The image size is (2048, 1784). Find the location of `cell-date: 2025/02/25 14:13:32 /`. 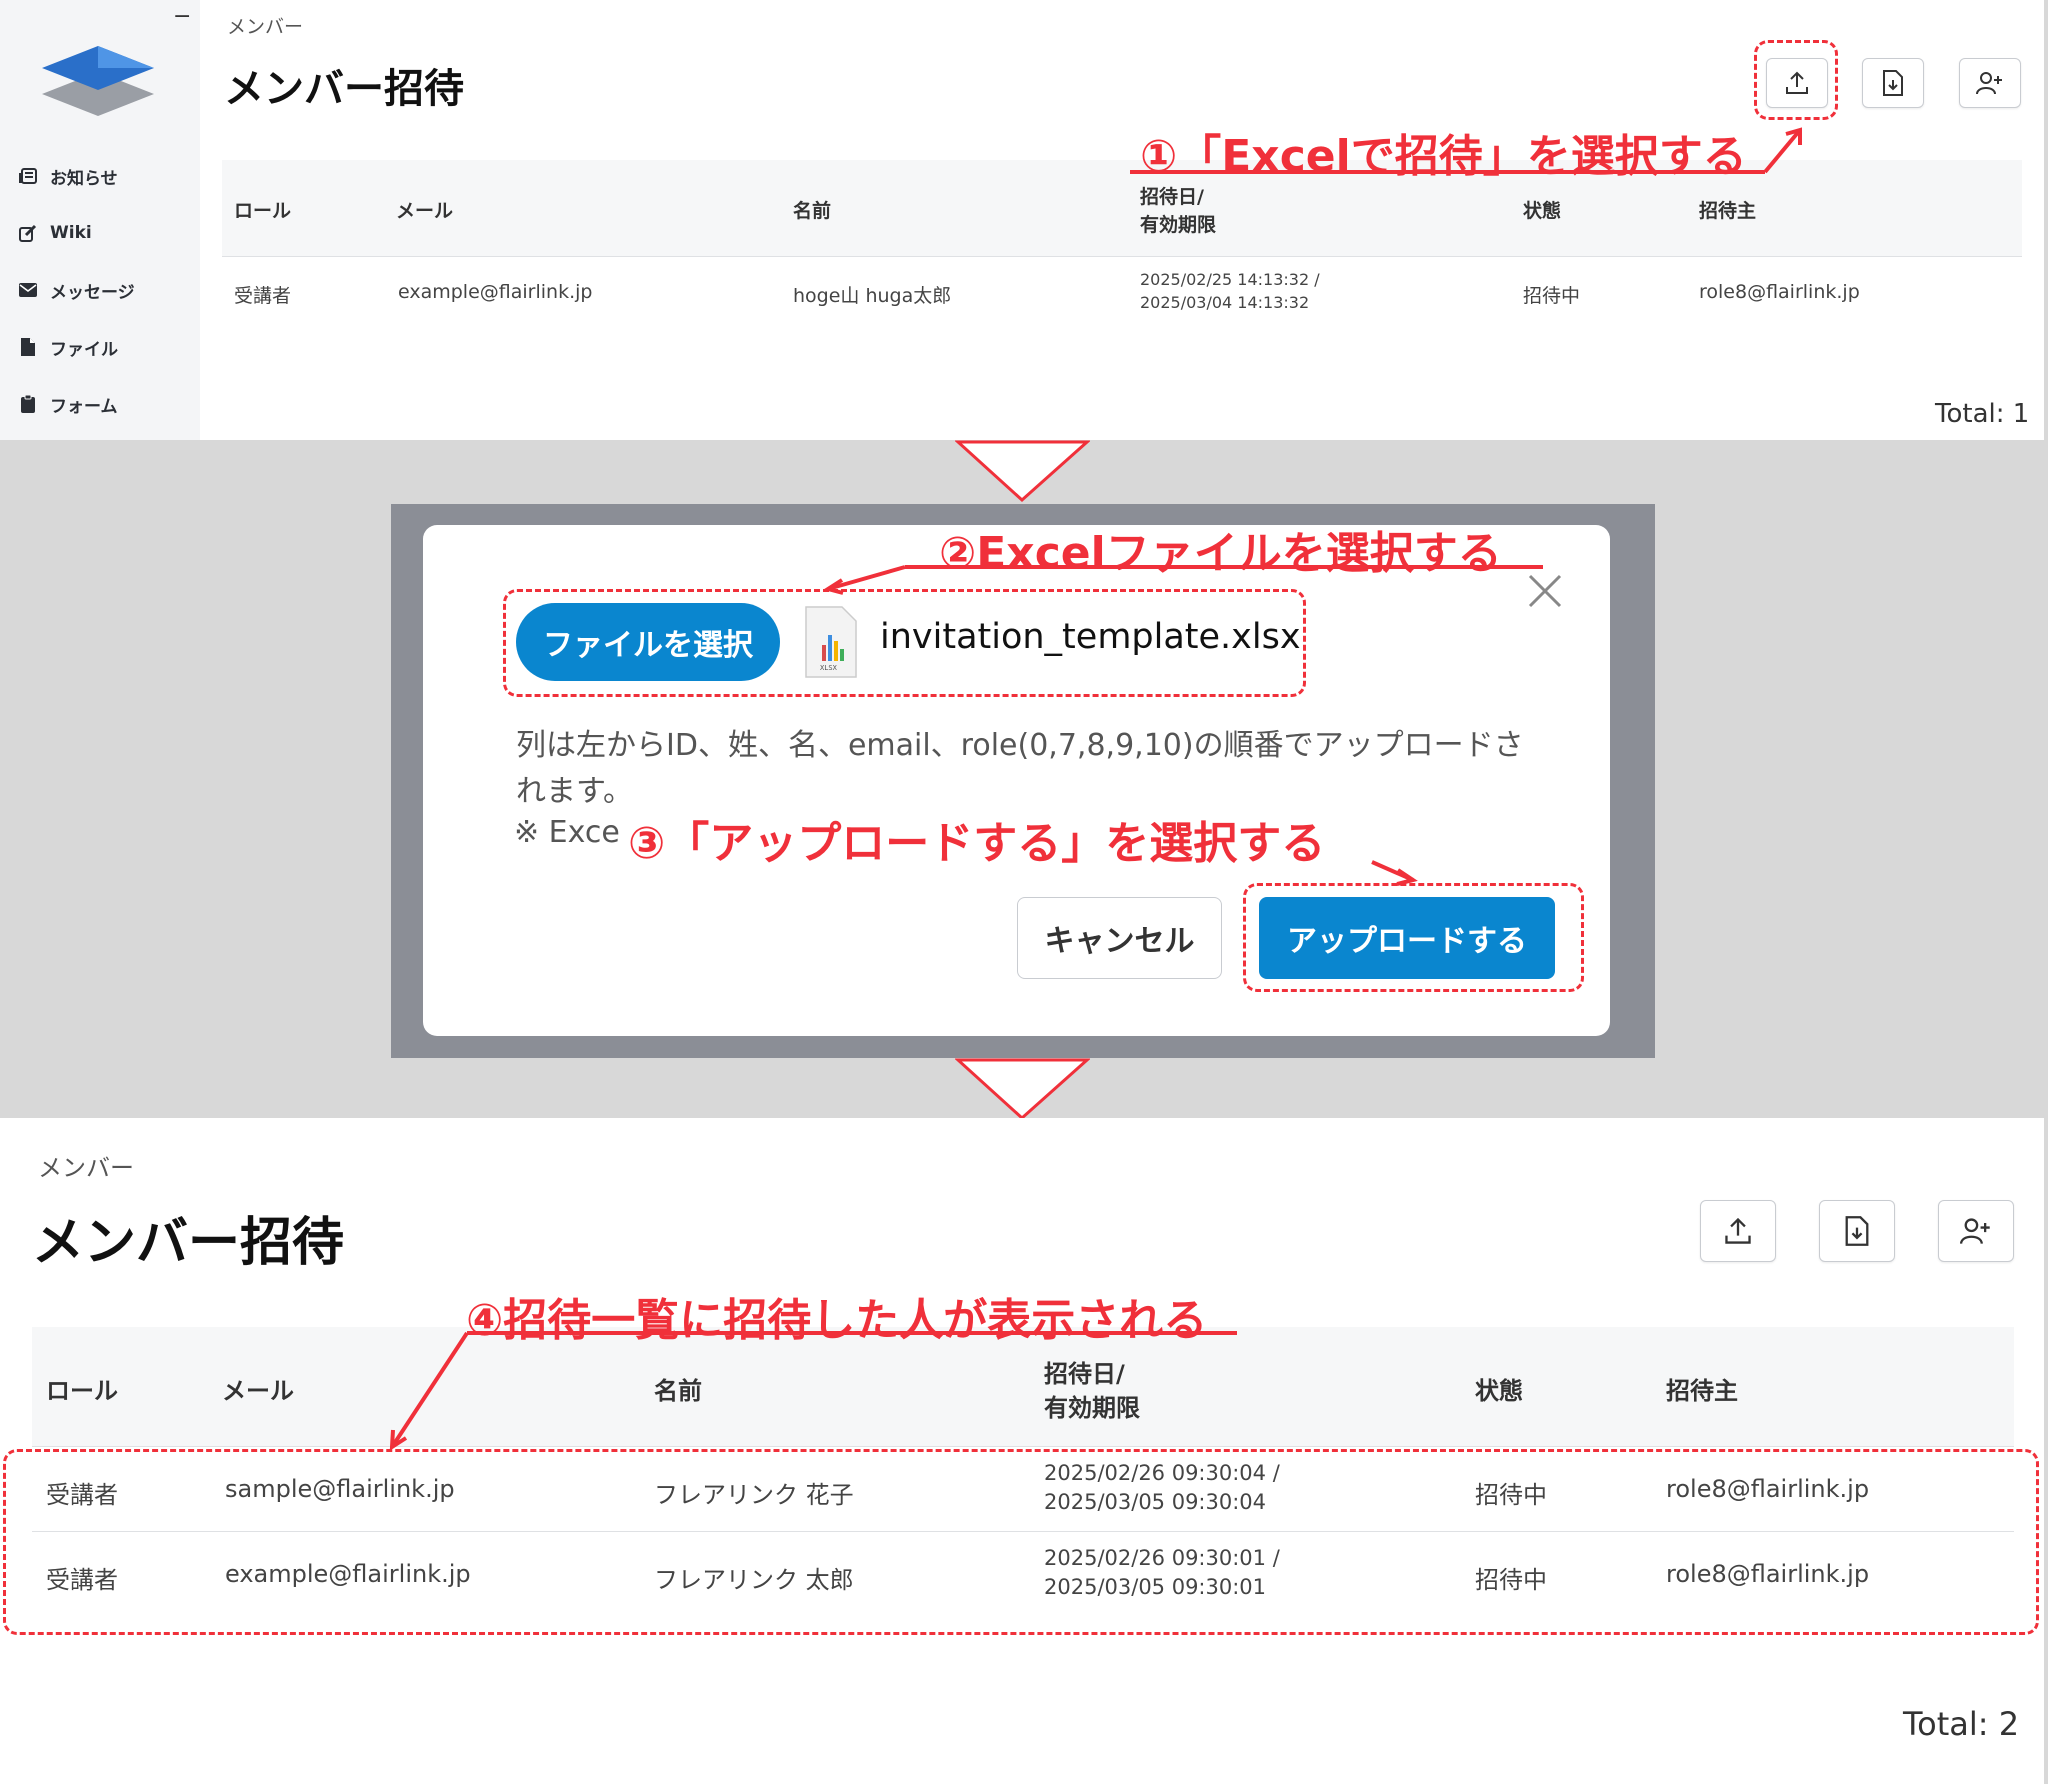

cell-date: 2025/02/25 14:13:32 / is located at coordinates (1230, 279).